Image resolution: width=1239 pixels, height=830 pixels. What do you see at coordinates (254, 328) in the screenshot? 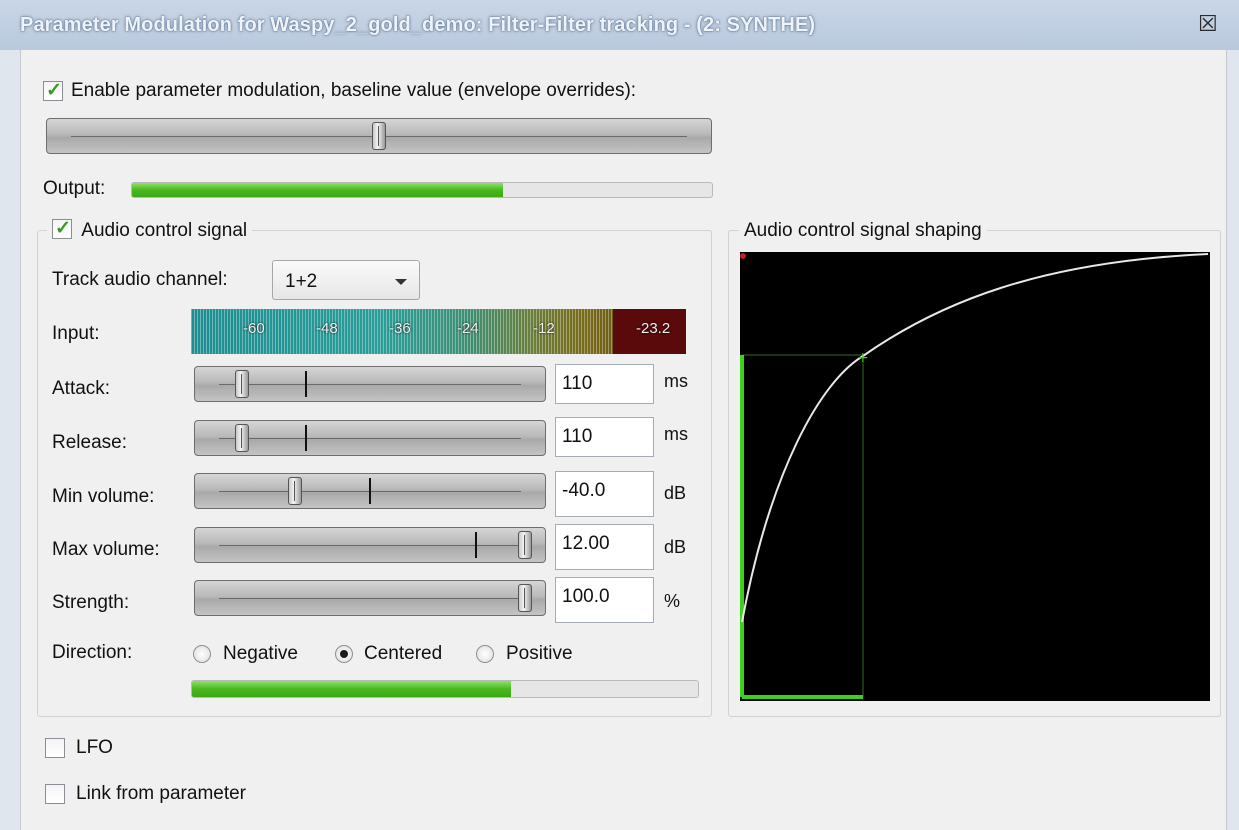
I see `meter-scale-label: -60` at bounding box center [254, 328].